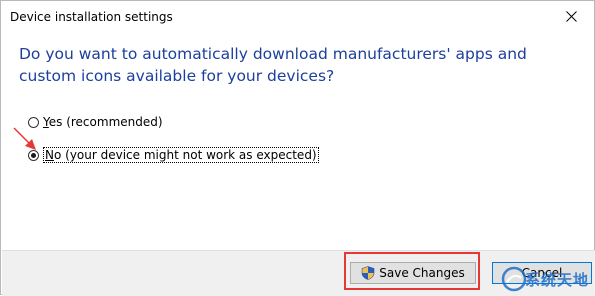  Describe the element at coordinates (297, 17) in the screenshot. I see `title-bar: Device installation settings` at that location.